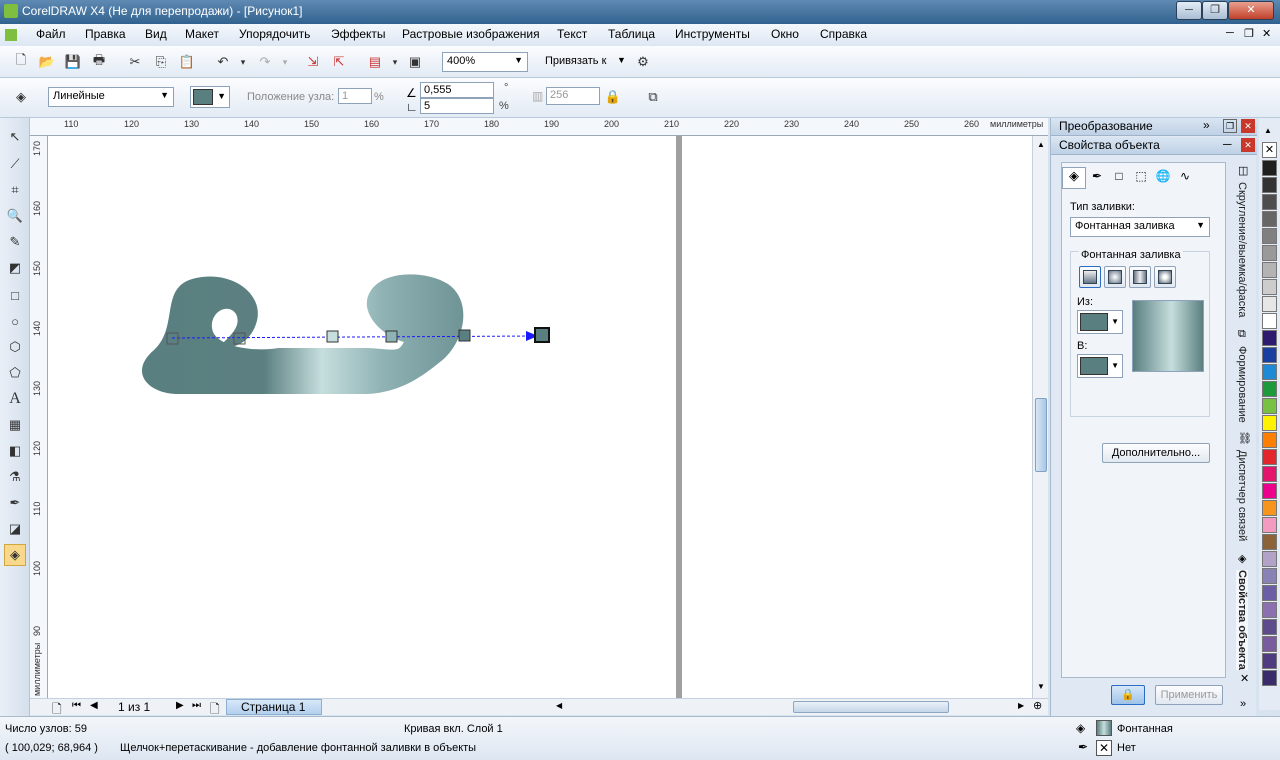  What do you see at coordinates (210, 97) in the screenshot?
I see `node-color-picker: ▼` at bounding box center [210, 97].